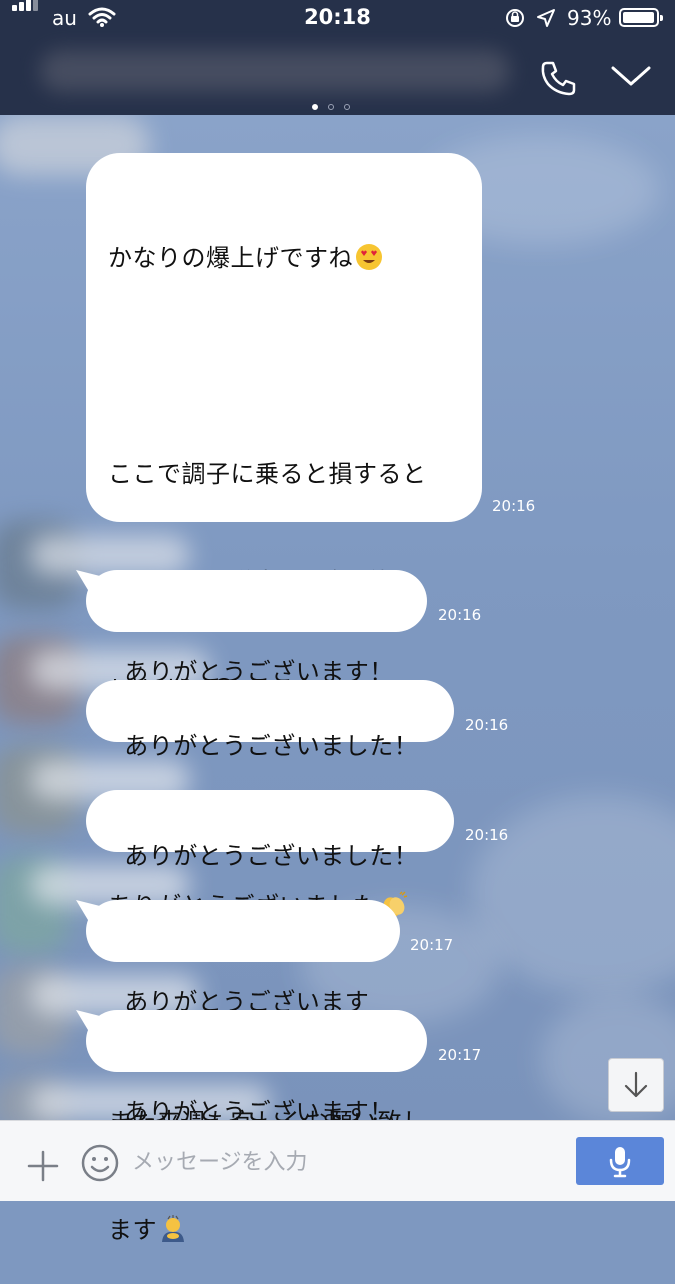 The image size is (675, 1284). I want to click on battery-percentage: 93%, so click(589, 18).